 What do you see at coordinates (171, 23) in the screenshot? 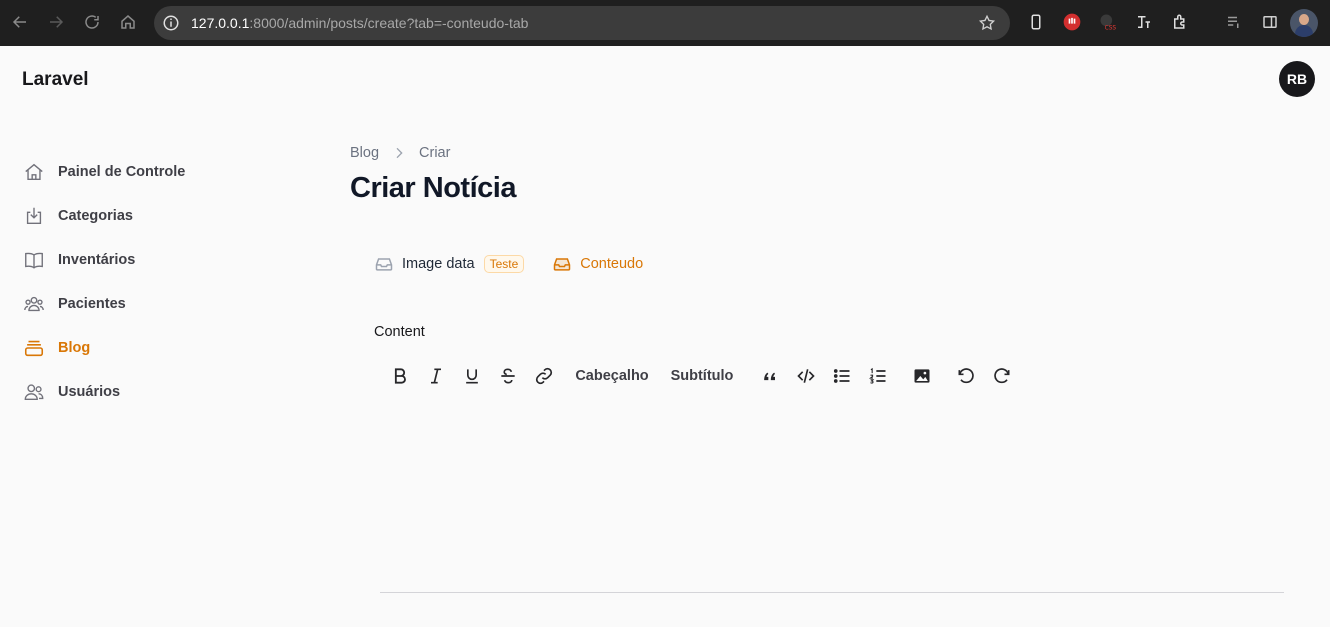
I see `site-info-icon` at bounding box center [171, 23].